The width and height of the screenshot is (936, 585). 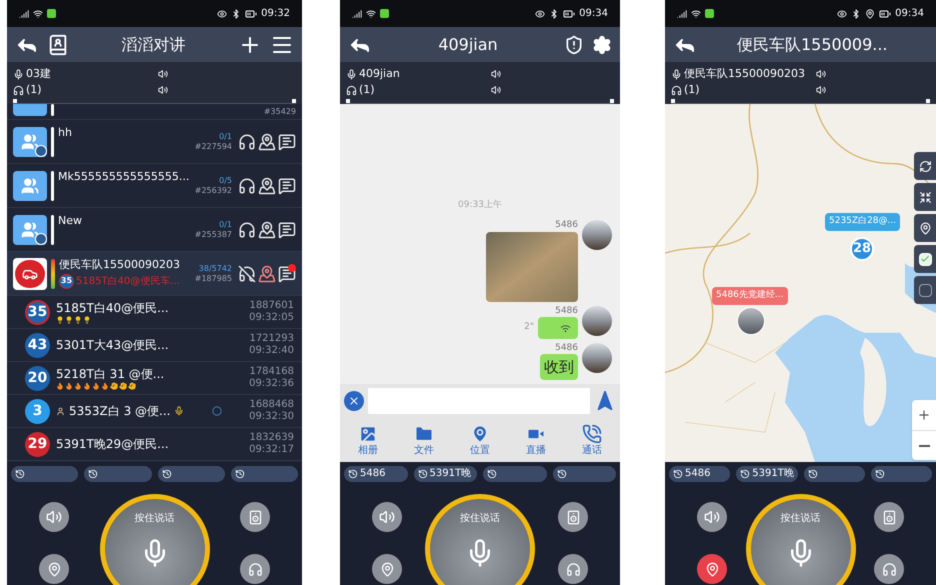 I want to click on member-row: 43 5301T大43@便民... 1721293 09:32:40, so click(x=154, y=345).